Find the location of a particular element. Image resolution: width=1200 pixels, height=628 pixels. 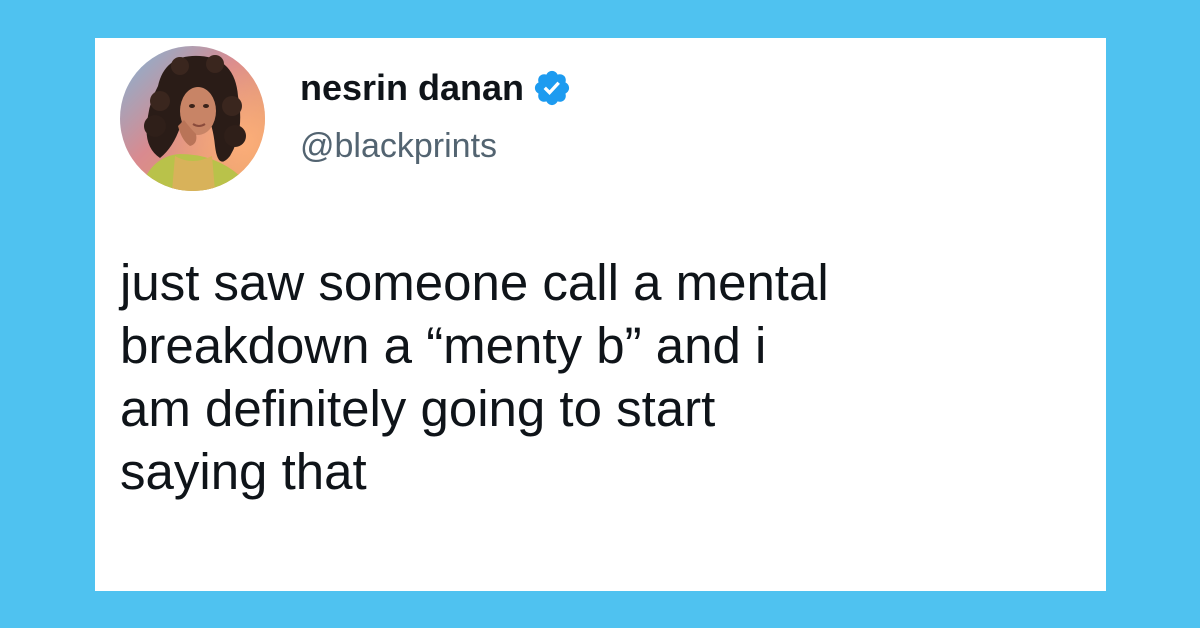

display-name: nesrin danan is located at coordinates (412, 88).